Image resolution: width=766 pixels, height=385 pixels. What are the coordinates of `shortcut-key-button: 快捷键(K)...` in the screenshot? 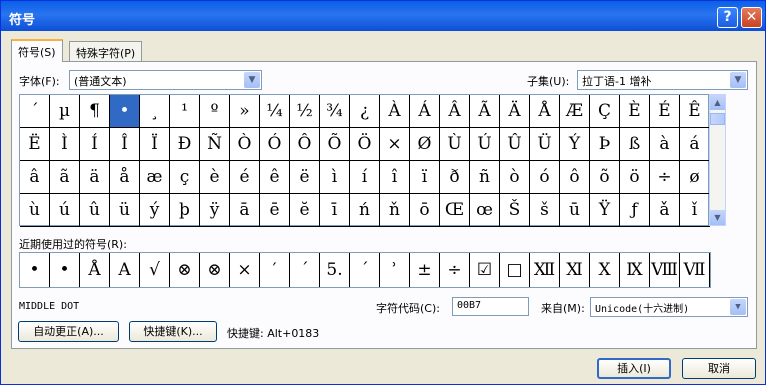 It's located at (173, 331).